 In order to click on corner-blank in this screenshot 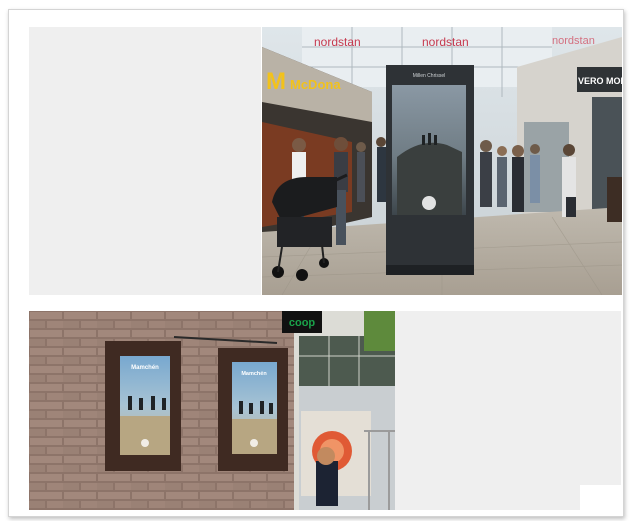, I will do `click(600, 497)`.